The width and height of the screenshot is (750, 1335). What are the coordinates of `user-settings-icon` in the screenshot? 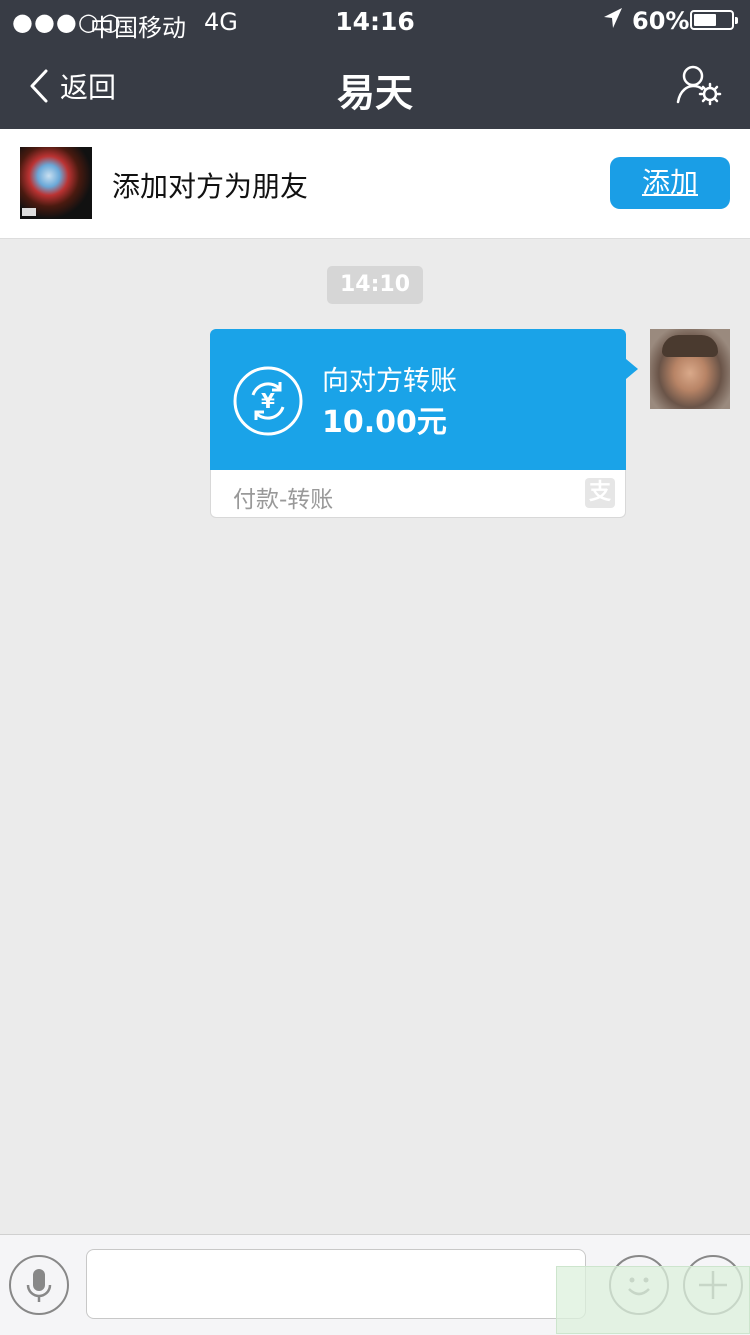 It's located at (699, 85).